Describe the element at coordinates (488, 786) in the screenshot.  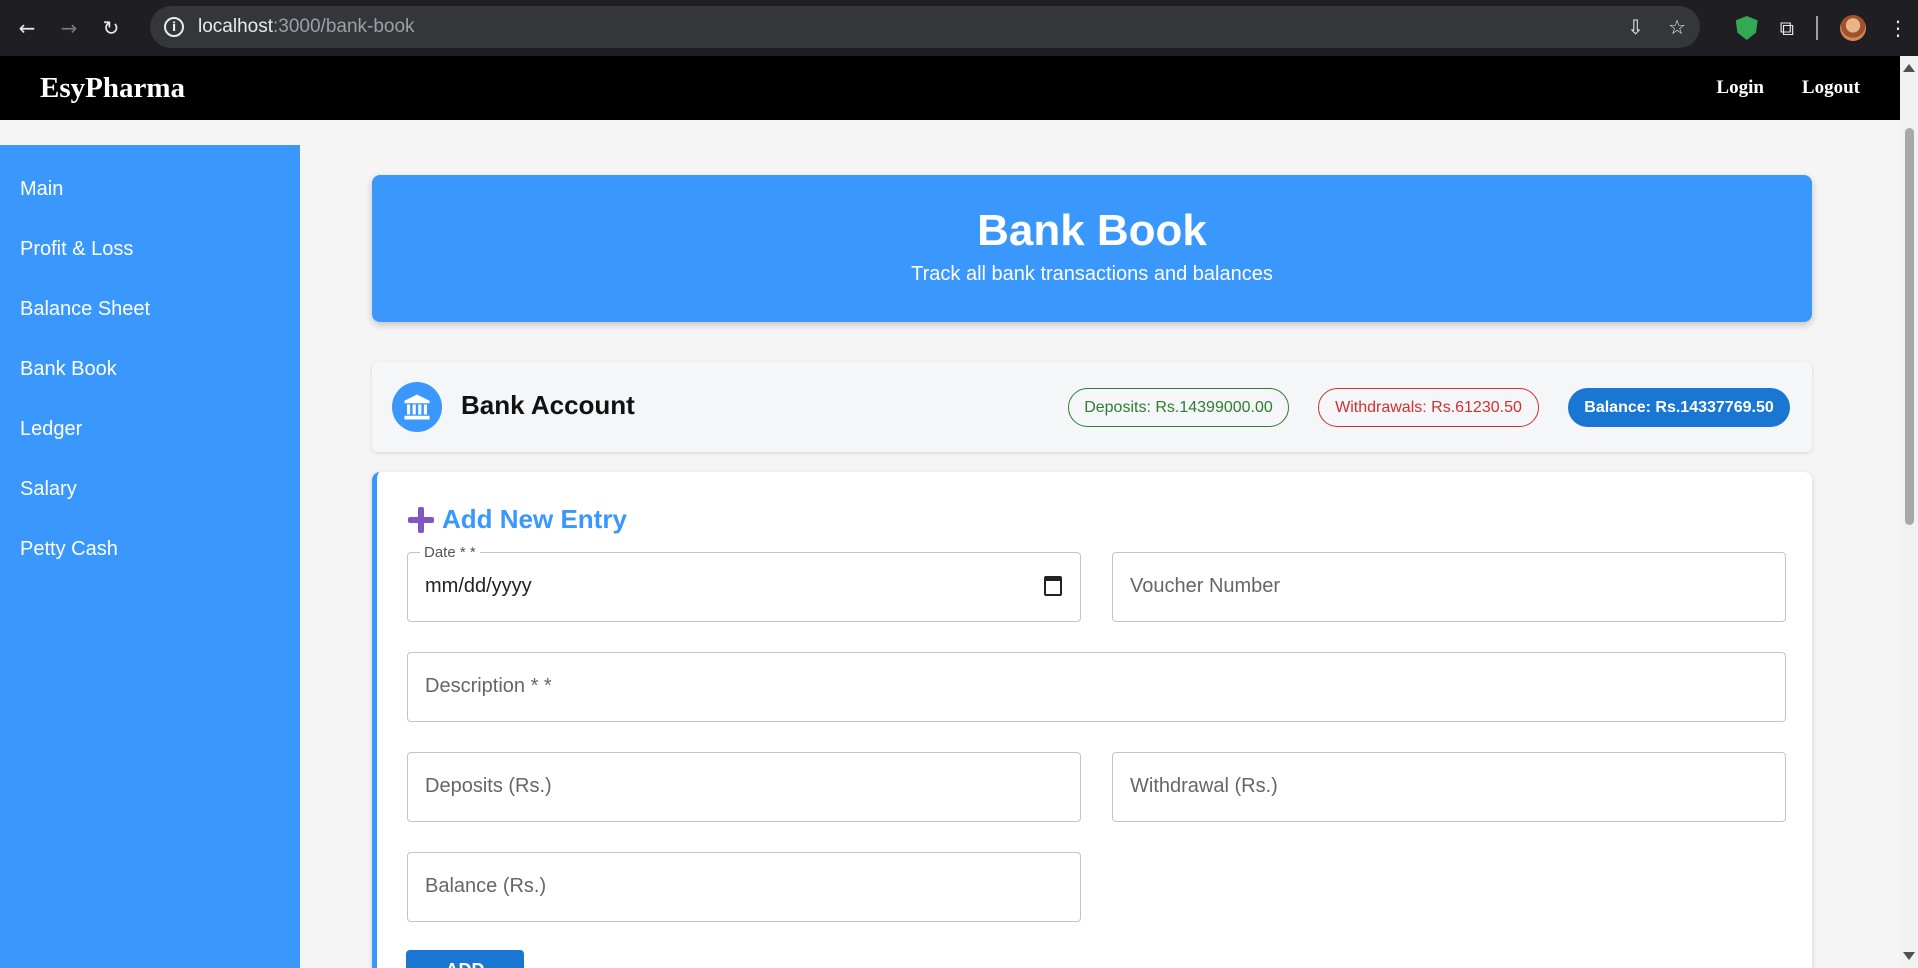
I see `deposits-placeholder: Deposits (Rs.)` at that location.